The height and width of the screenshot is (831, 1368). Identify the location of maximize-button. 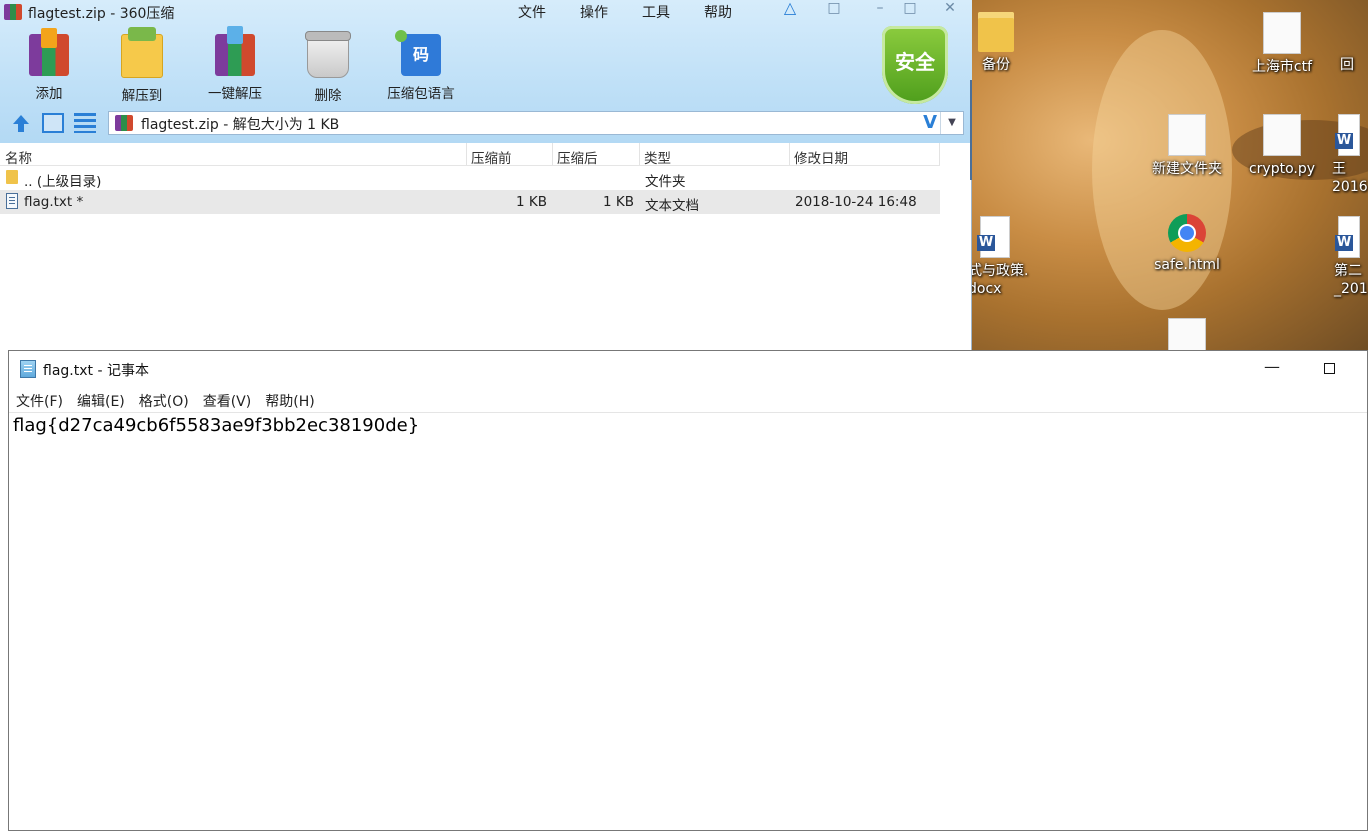
(1330, 369).